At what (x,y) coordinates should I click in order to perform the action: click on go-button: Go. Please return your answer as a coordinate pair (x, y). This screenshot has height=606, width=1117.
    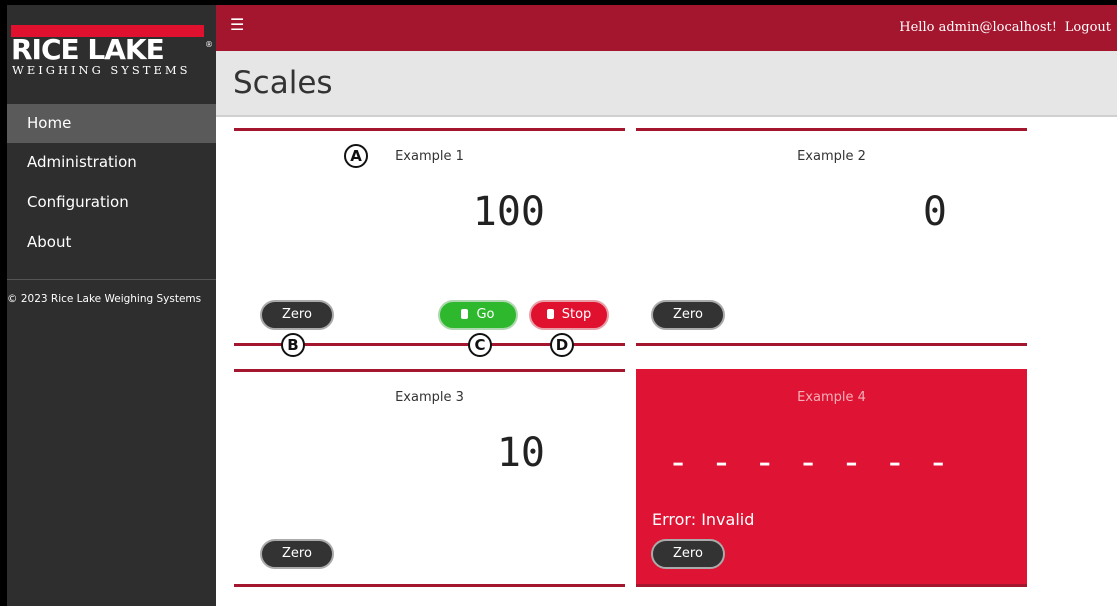
    Looking at the image, I should click on (478, 315).